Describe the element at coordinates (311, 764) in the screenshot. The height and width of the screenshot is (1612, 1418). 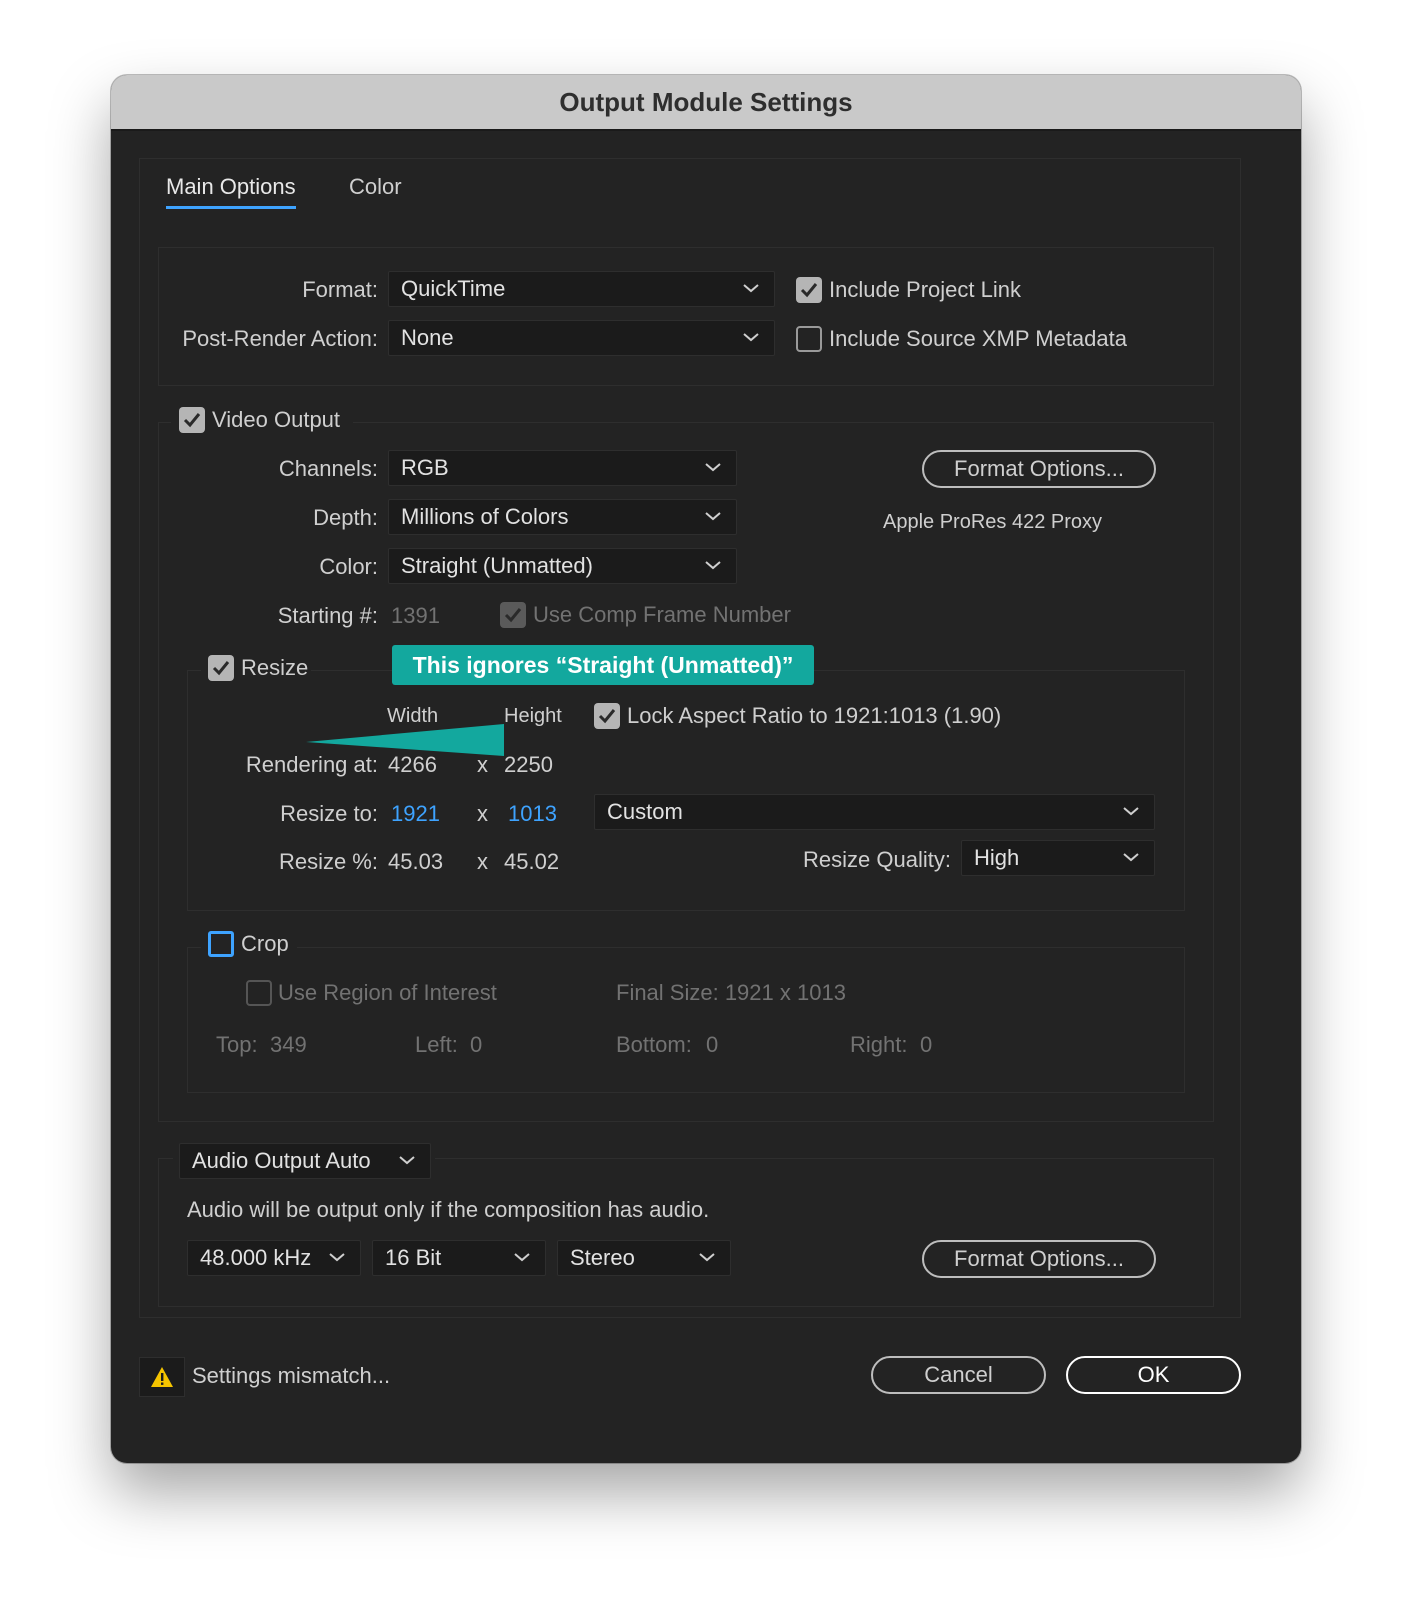
I see `rendering-at-label: Rendering at:` at that location.